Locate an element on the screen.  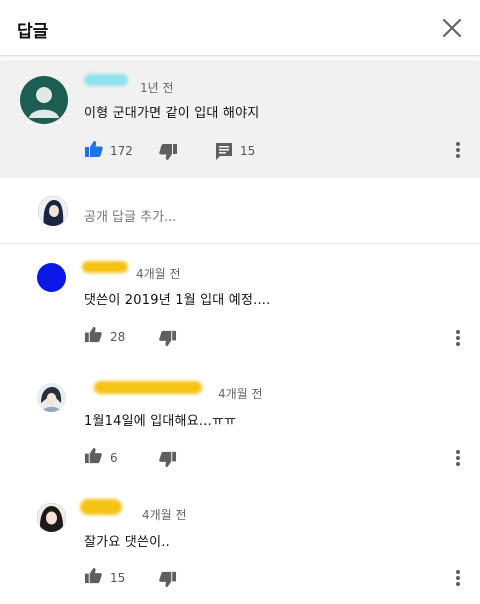
reply-count: 15 is located at coordinates (248, 151).